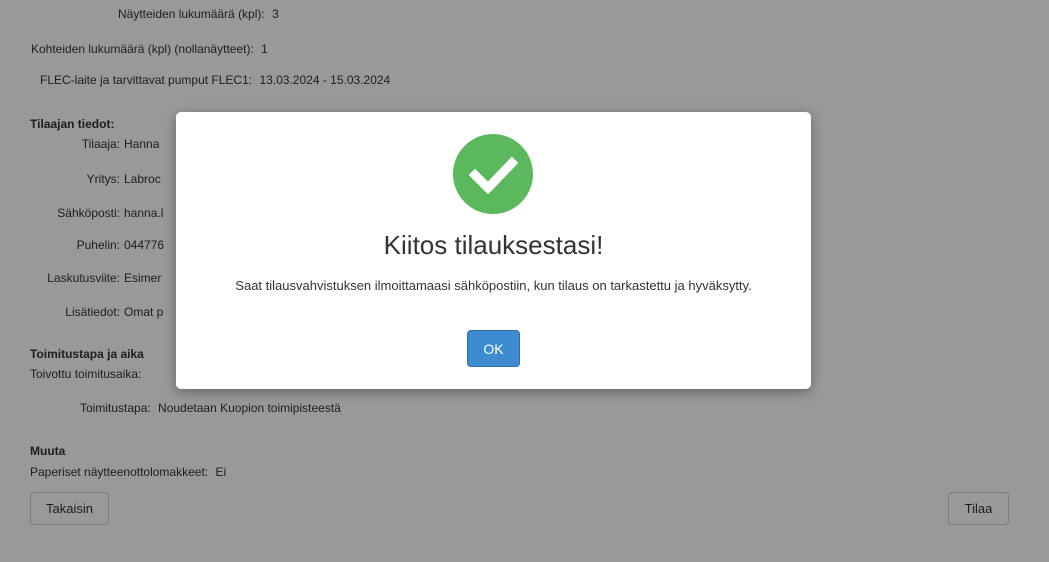  I want to click on dialog-title: Kiitos tilauksestasi!, so click(493, 245).